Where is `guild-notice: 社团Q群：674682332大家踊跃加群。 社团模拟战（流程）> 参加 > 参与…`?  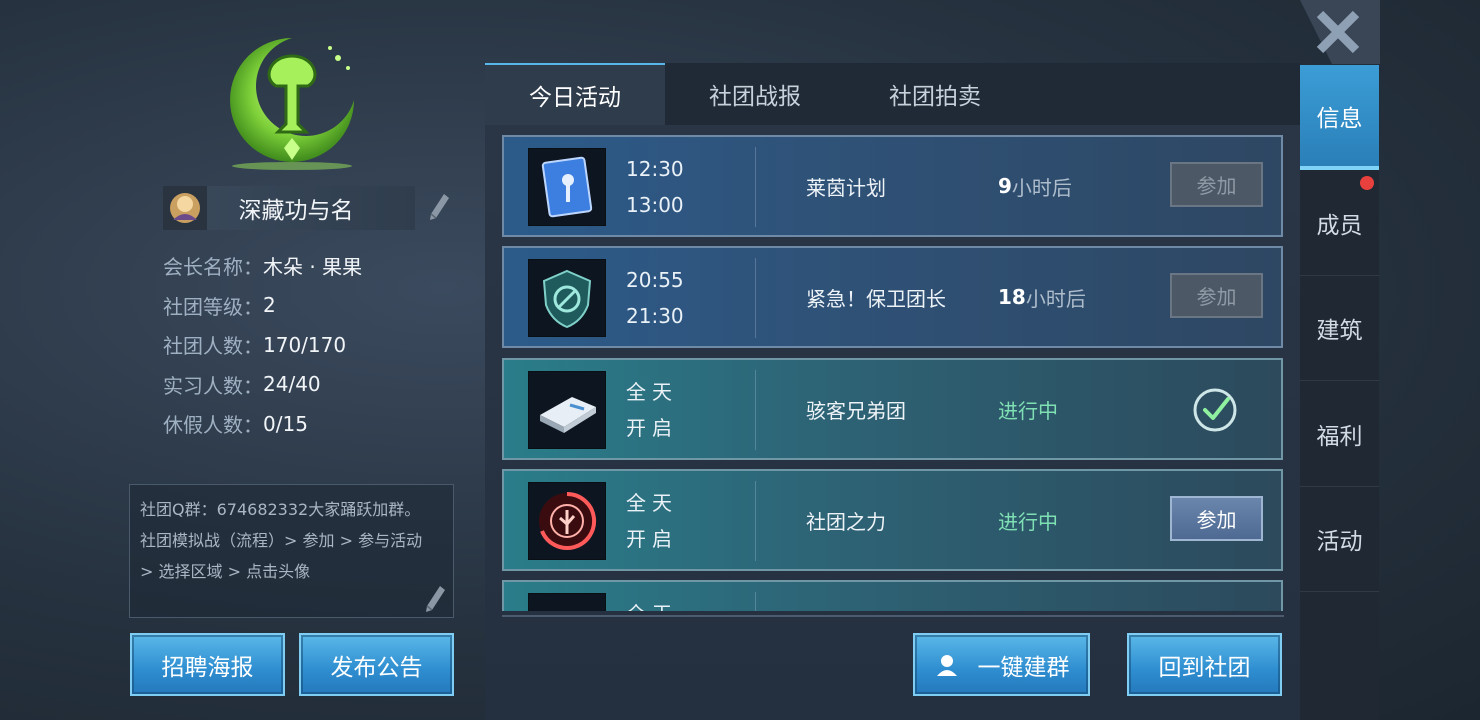
guild-notice: 社团Q群：674682332大家踊跃加群。 社团模拟战（流程）> 参加 > 参与… is located at coordinates (291, 551).